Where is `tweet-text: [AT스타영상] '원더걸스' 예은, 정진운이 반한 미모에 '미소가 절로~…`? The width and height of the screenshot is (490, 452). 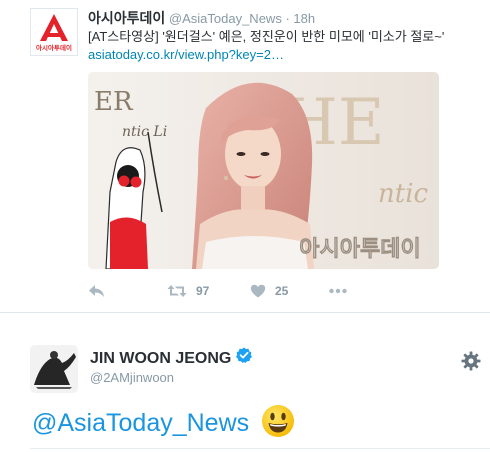
tweet-text: [AT스타영상] '원더걸스' 예은, 정진운이 반한 미모에 '미소가 절로~… is located at coordinates (266, 36).